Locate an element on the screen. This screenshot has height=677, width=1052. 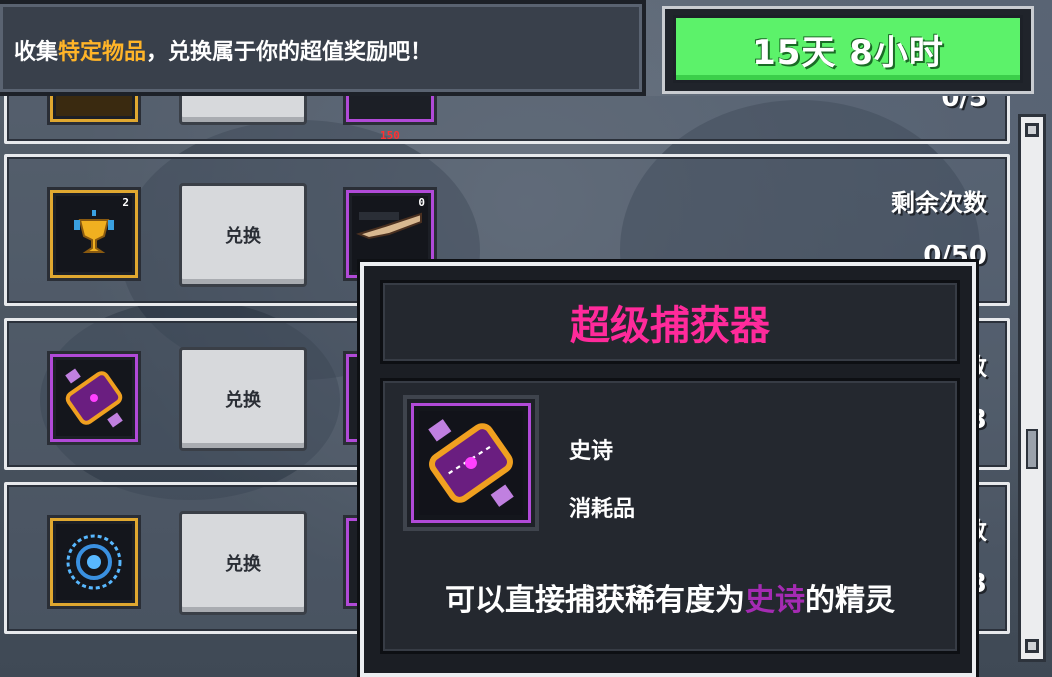
scroll-thumb is located at coordinates (1032, 449).